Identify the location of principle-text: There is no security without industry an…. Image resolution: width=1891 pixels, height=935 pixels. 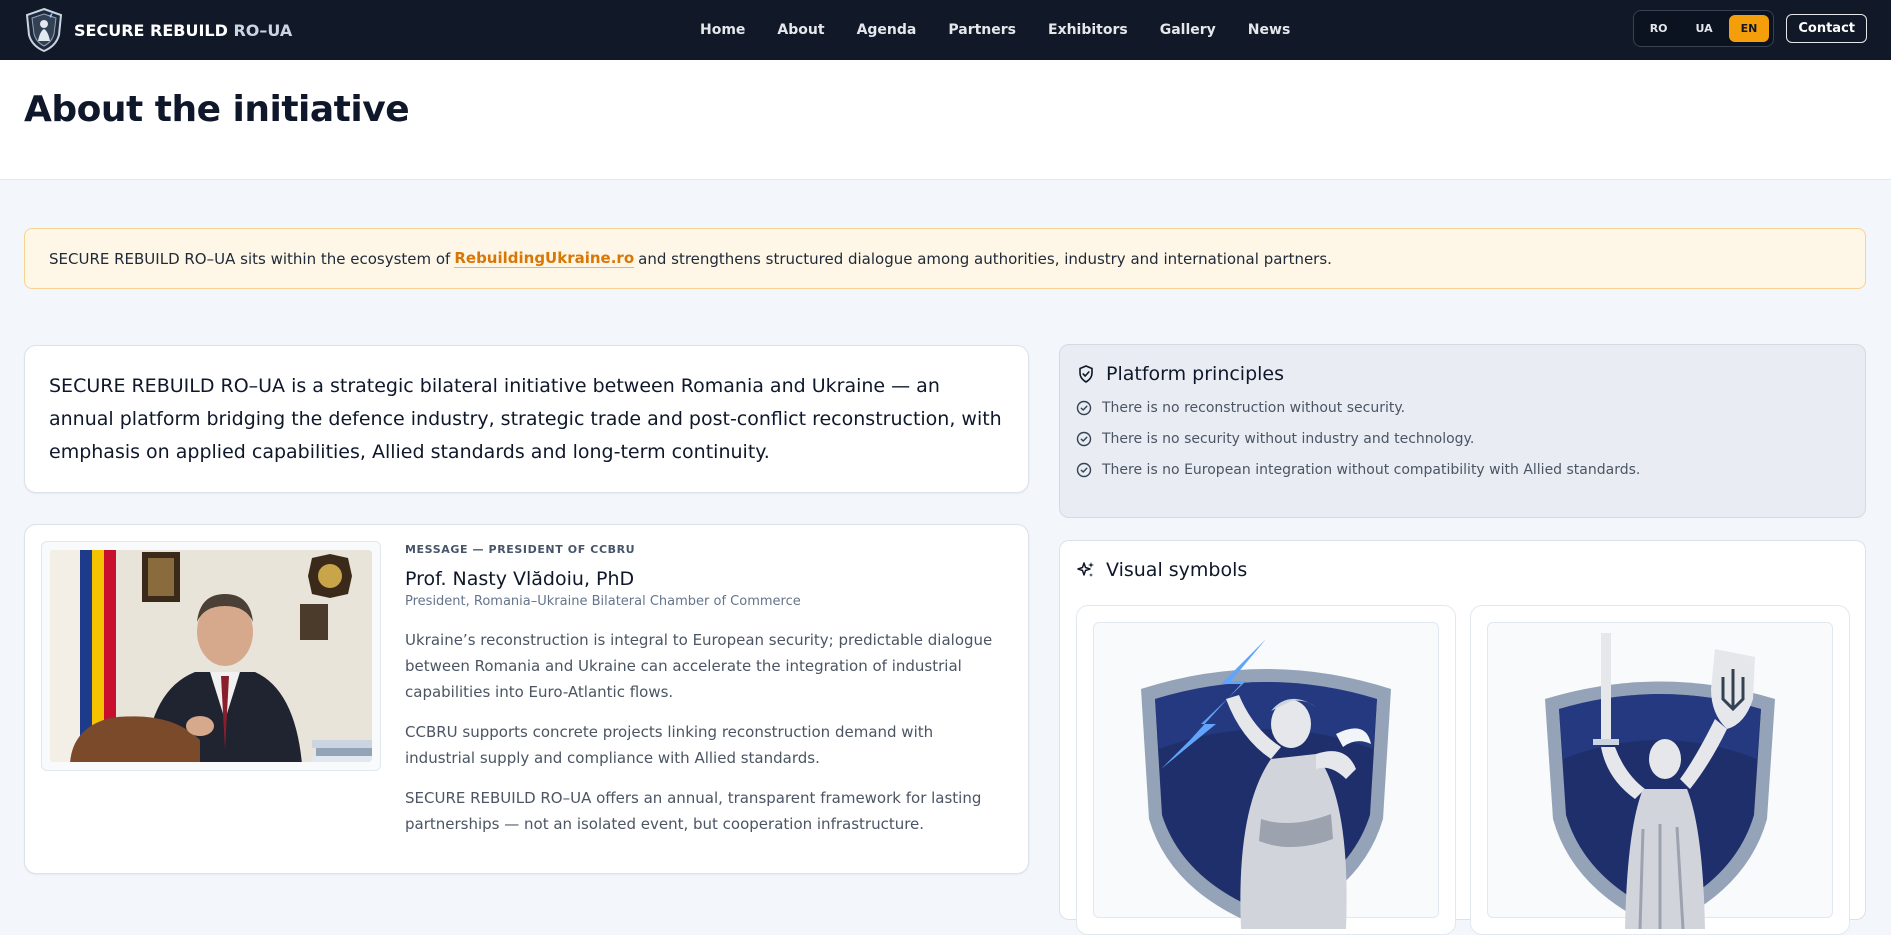
(1288, 439).